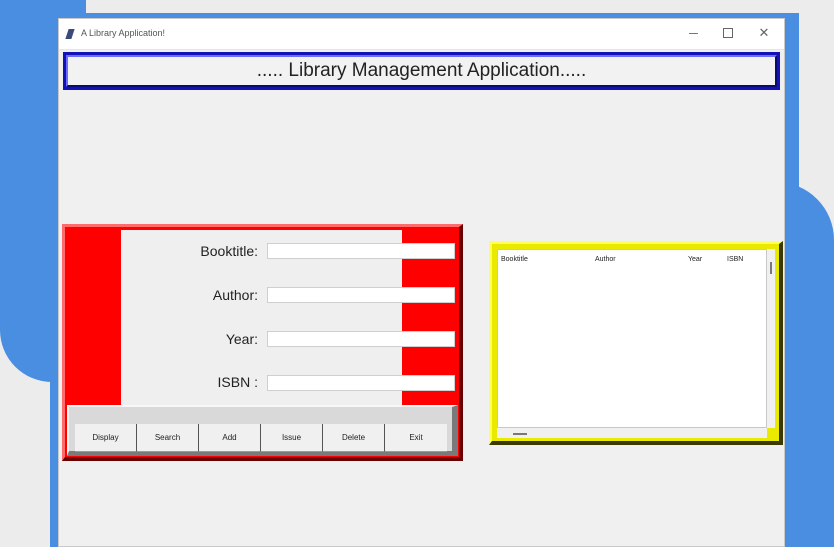 The image size is (834, 547). Describe the element at coordinates (520, 434) in the screenshot. I see `horizontal-scroll-thumb` at that location.